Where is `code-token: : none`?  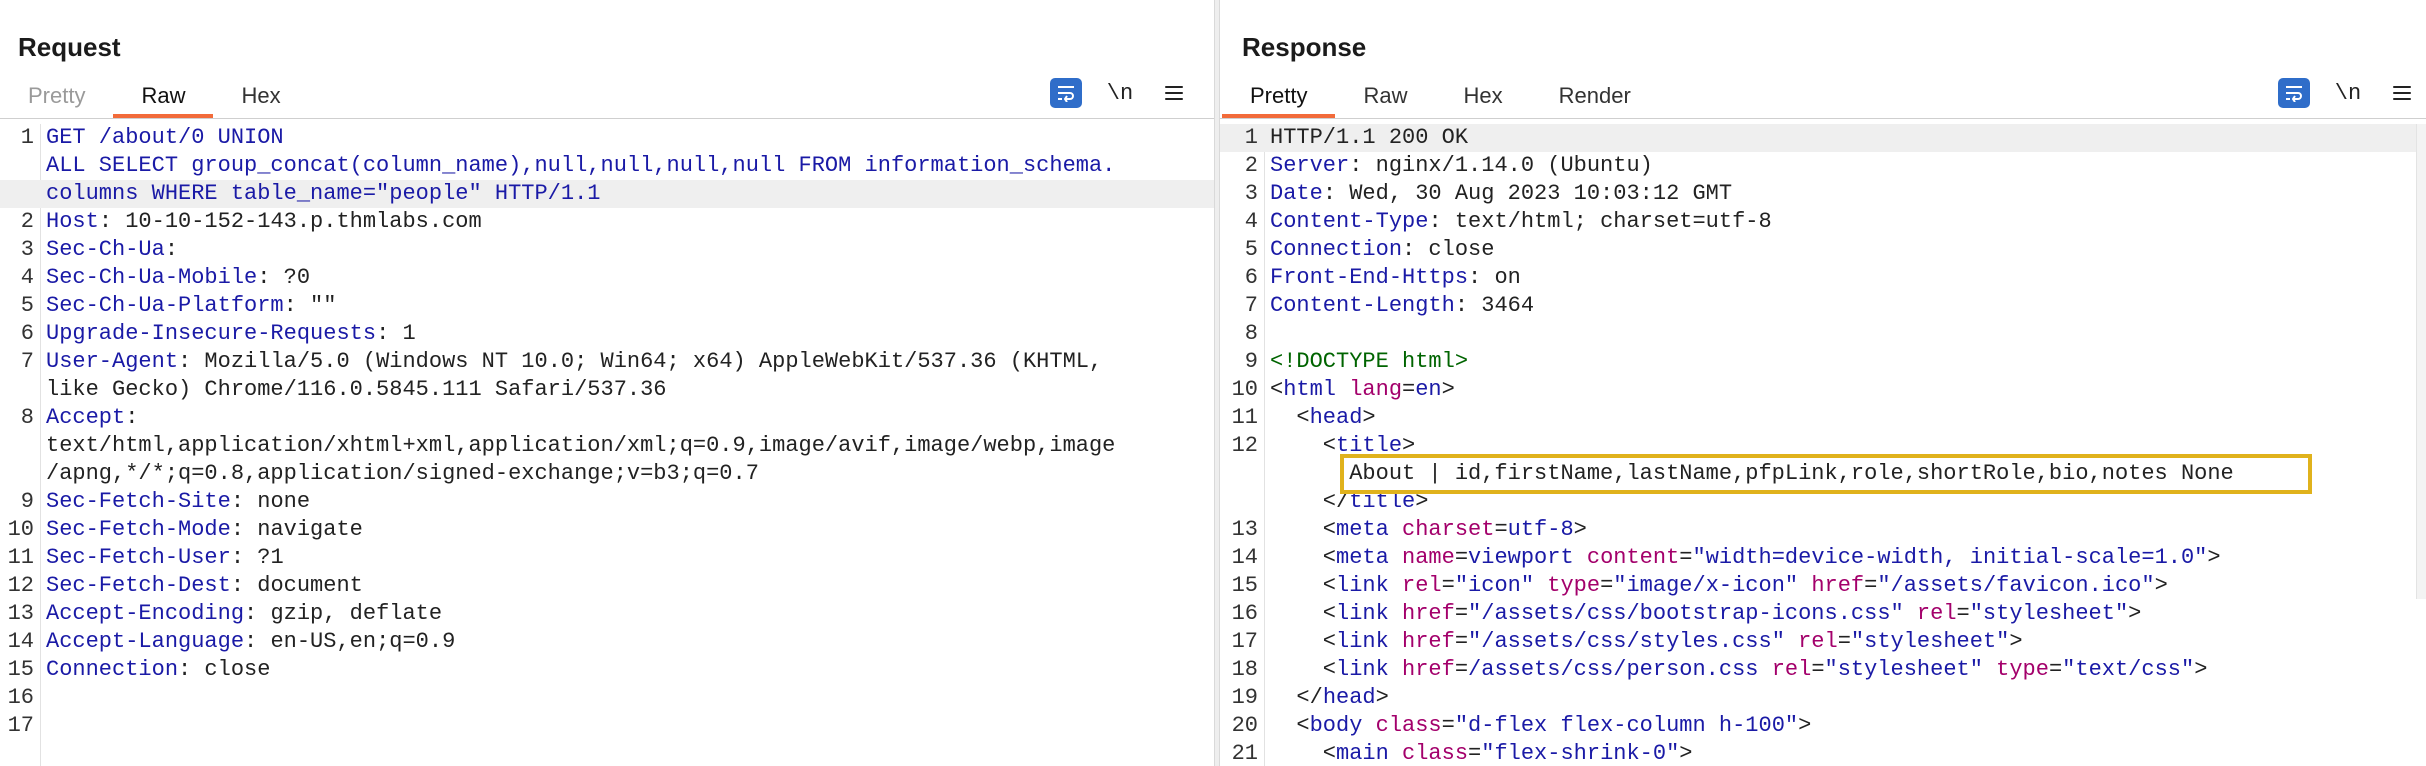
code-token: : none is located at coordinates (270, 501).